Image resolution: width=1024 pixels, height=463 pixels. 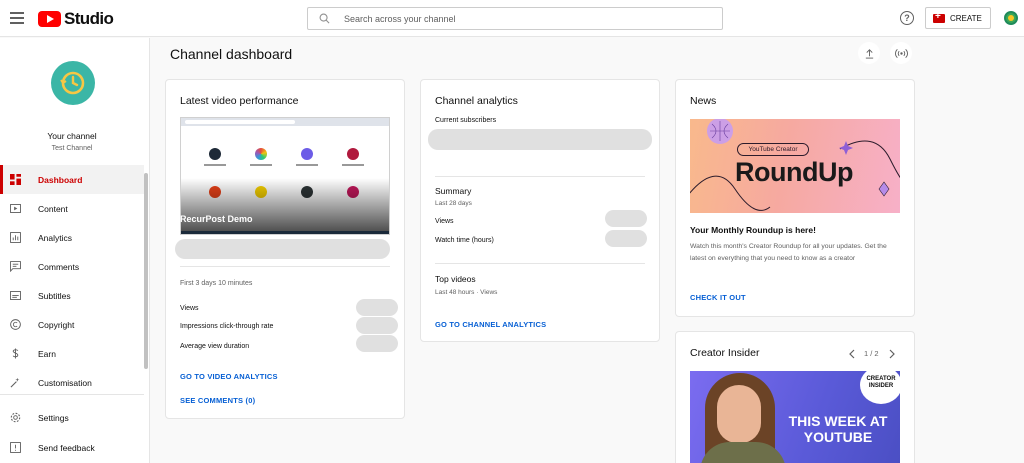 I want to click on sidebar-item-feedback: Send feedback, so click(x=72, y=447).